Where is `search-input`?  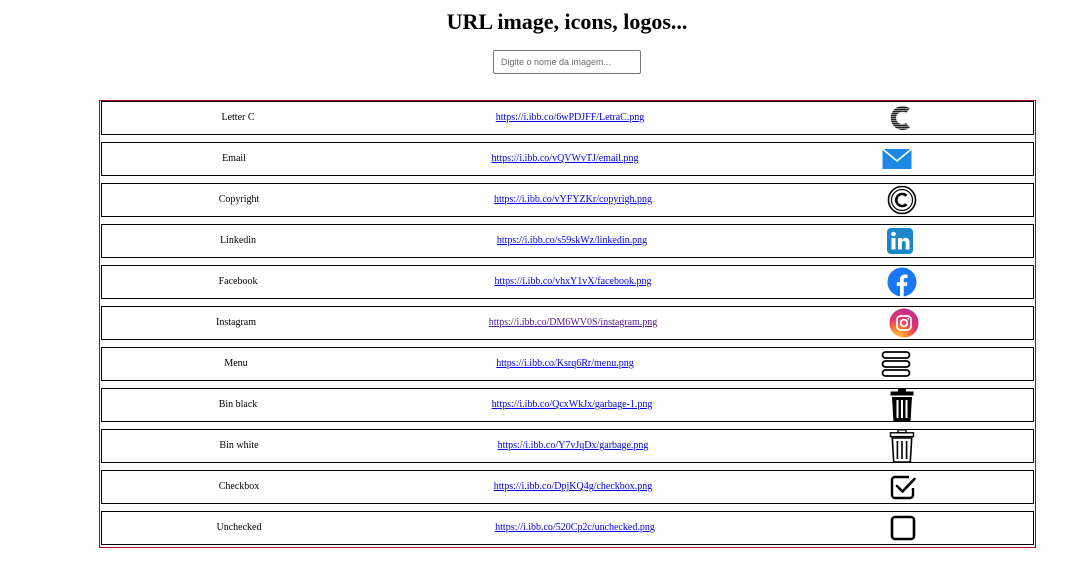 search-input is located at coordinates (567, 62).